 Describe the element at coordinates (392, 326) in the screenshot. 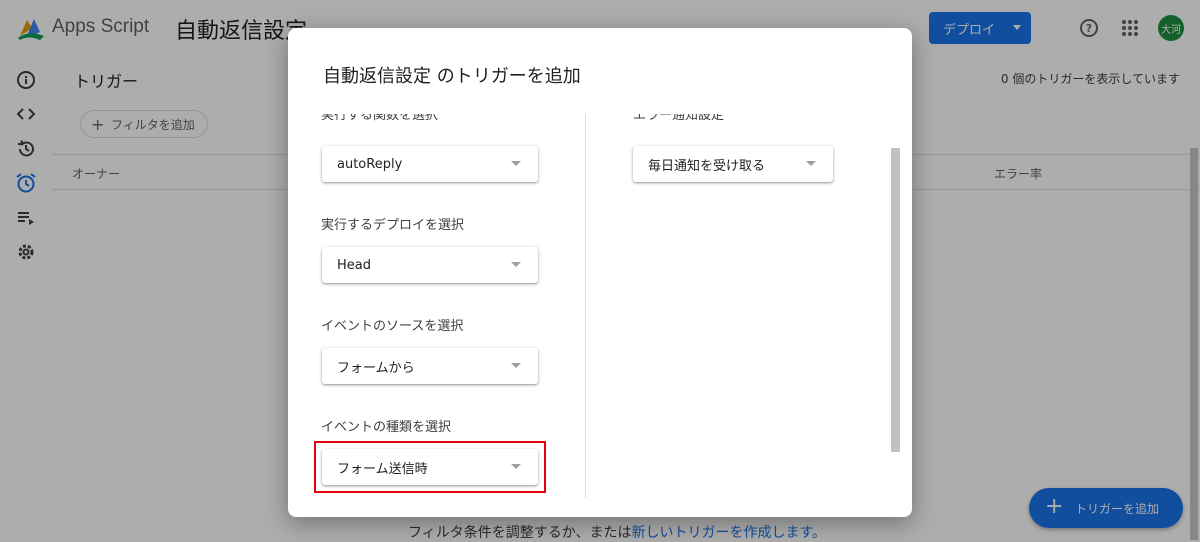

I see `event-source-label: イベントのソースを選択` at that location.